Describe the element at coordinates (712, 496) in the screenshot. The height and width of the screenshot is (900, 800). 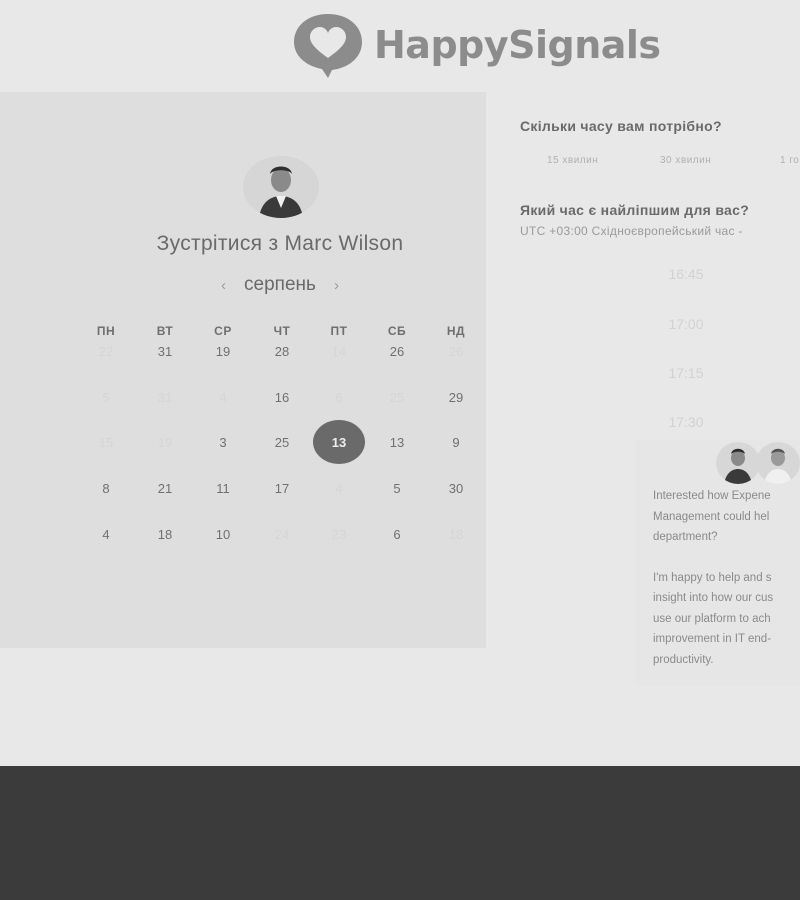
I see `promo-line: Interested how Expene` at that location.